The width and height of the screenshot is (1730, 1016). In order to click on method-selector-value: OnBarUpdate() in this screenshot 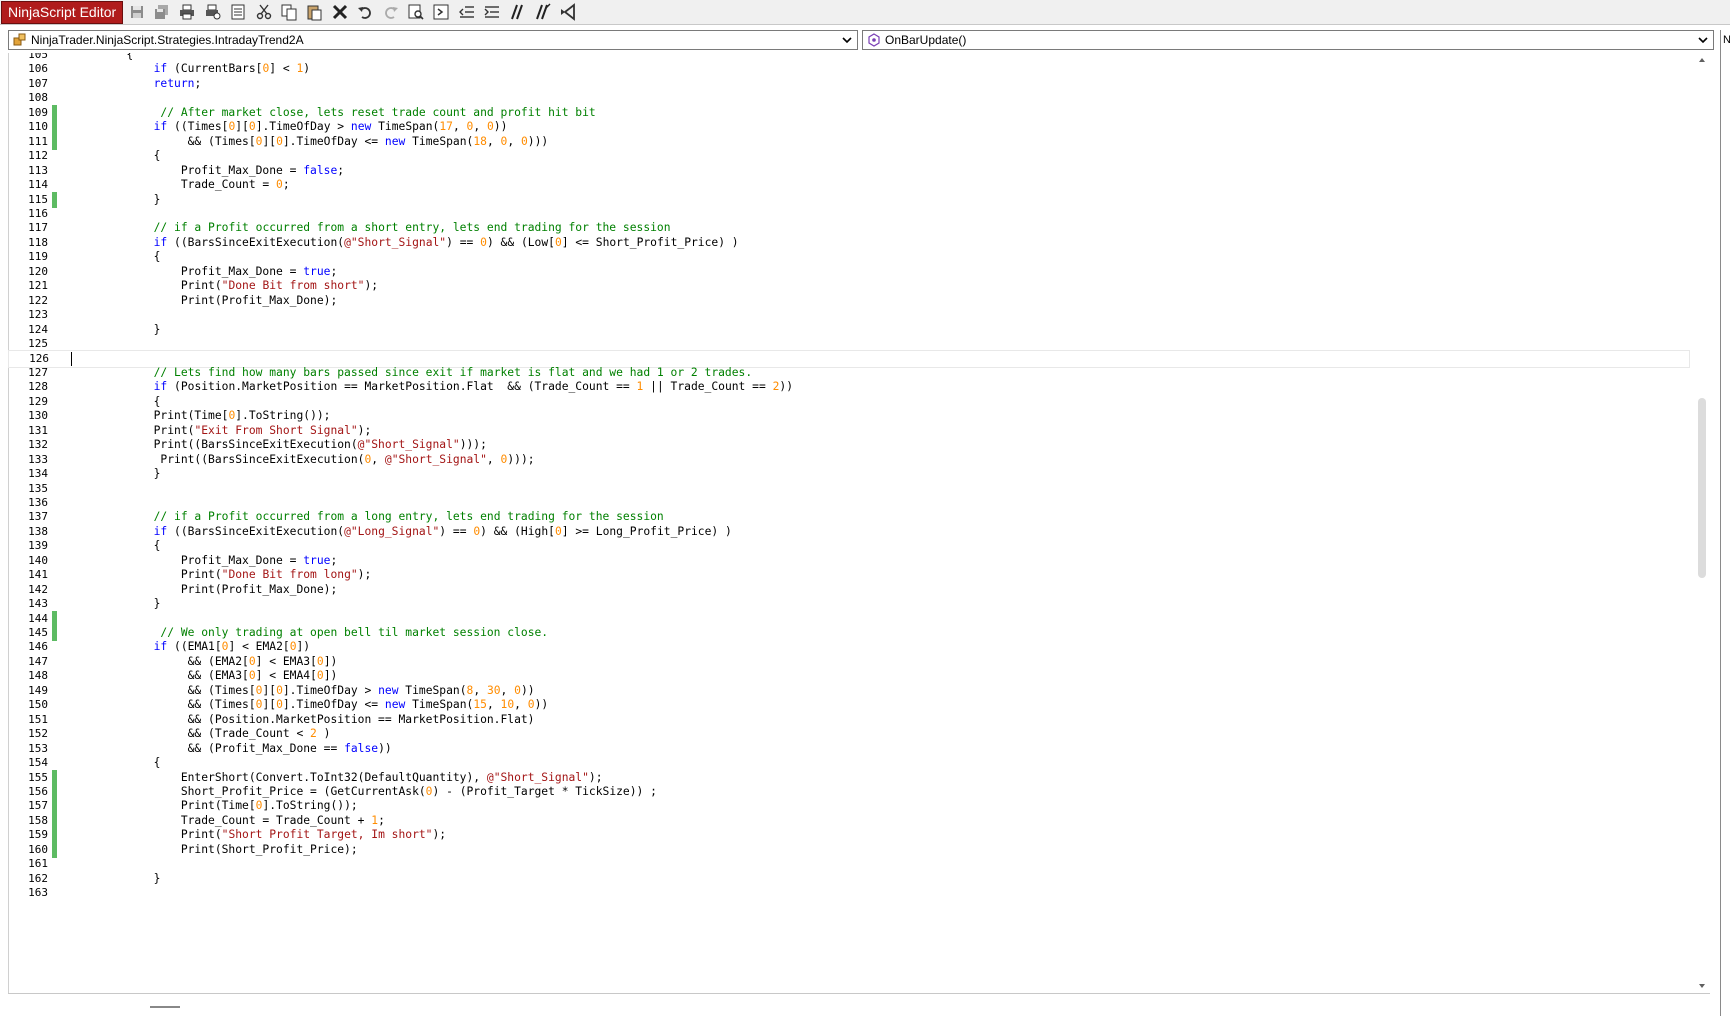, I will do `click(926, 40)`.